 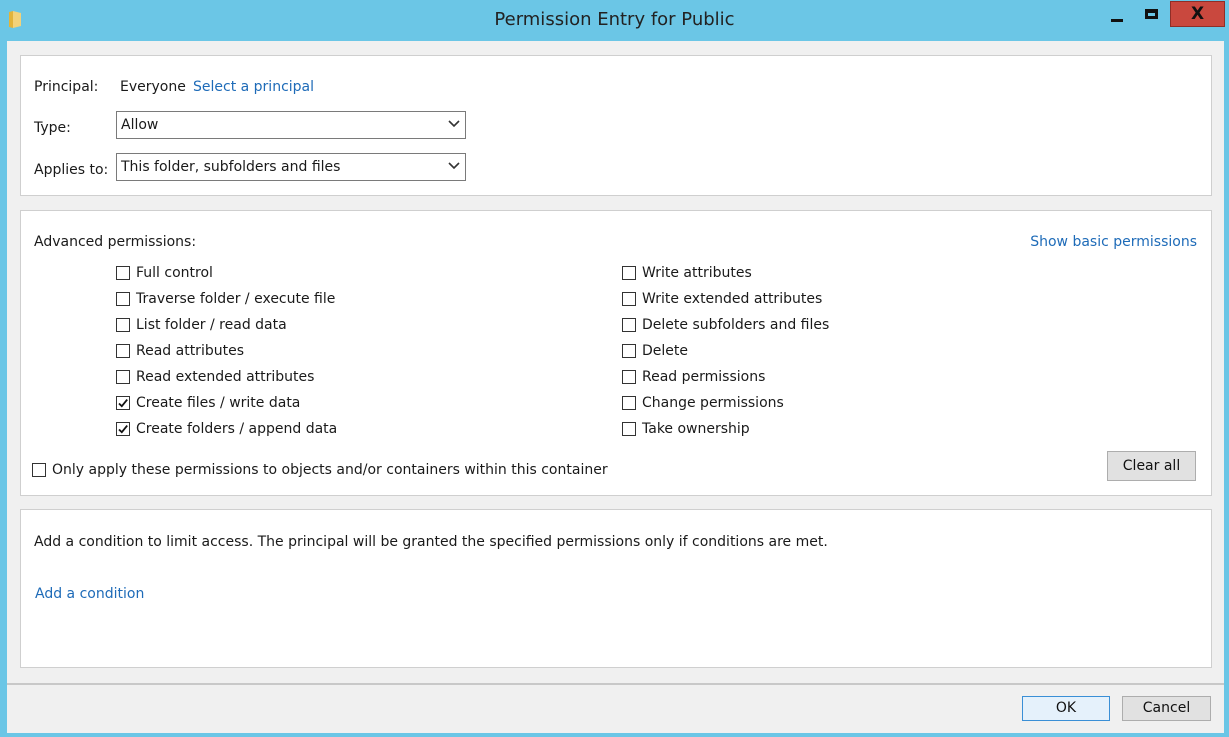 I want to click on minimize-button, so click(x=1116, y=14).